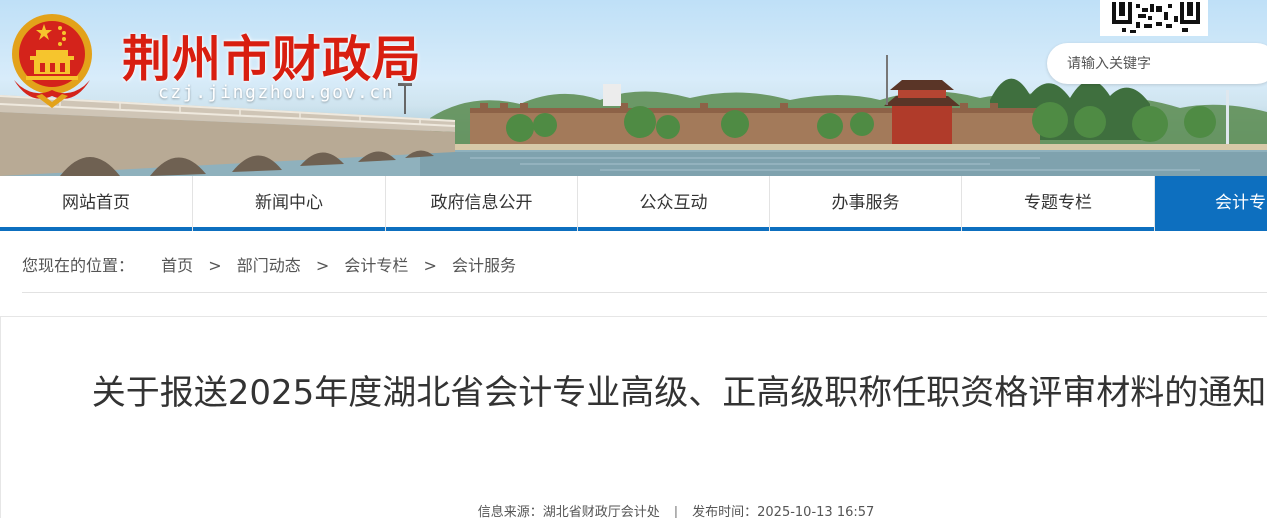  I want to click on date-label: 发布时间：, so click(725, 511).